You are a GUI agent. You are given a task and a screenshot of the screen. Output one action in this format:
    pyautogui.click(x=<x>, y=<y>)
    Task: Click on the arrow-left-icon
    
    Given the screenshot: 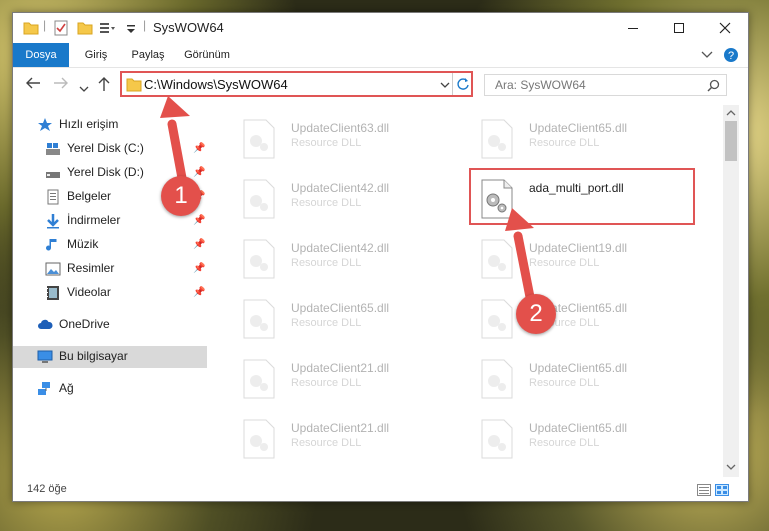 What is the action you would take?
    pyautogui.click(x=33, y=83)
    